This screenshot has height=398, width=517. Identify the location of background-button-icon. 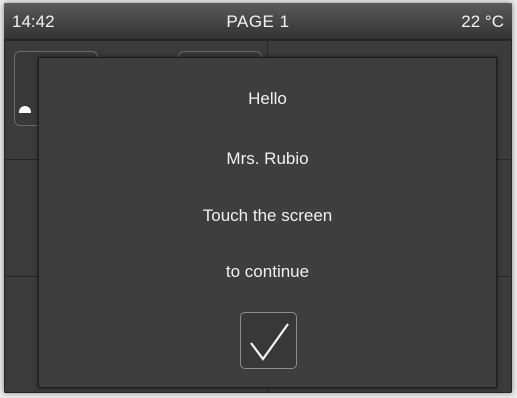
(25, 109).